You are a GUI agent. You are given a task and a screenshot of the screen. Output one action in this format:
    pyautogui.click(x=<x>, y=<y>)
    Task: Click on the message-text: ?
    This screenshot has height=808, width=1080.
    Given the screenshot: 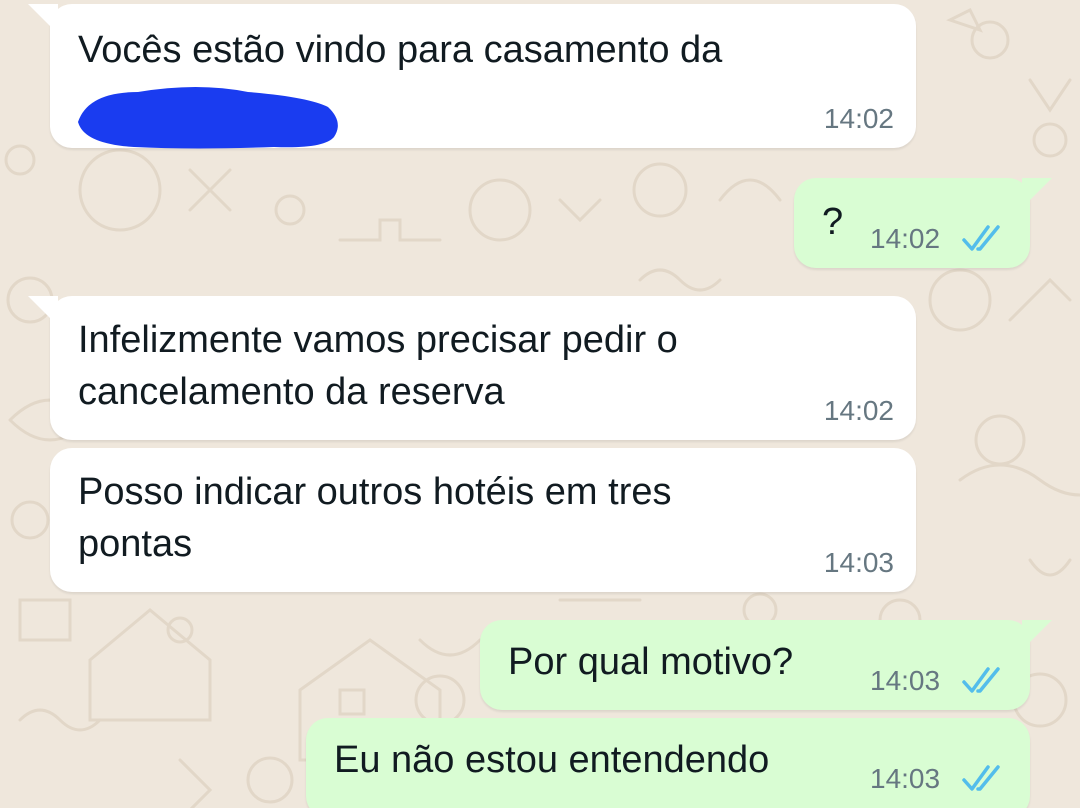 What is the action you would take?
    pyautogui.click(x=833, y=222)
    